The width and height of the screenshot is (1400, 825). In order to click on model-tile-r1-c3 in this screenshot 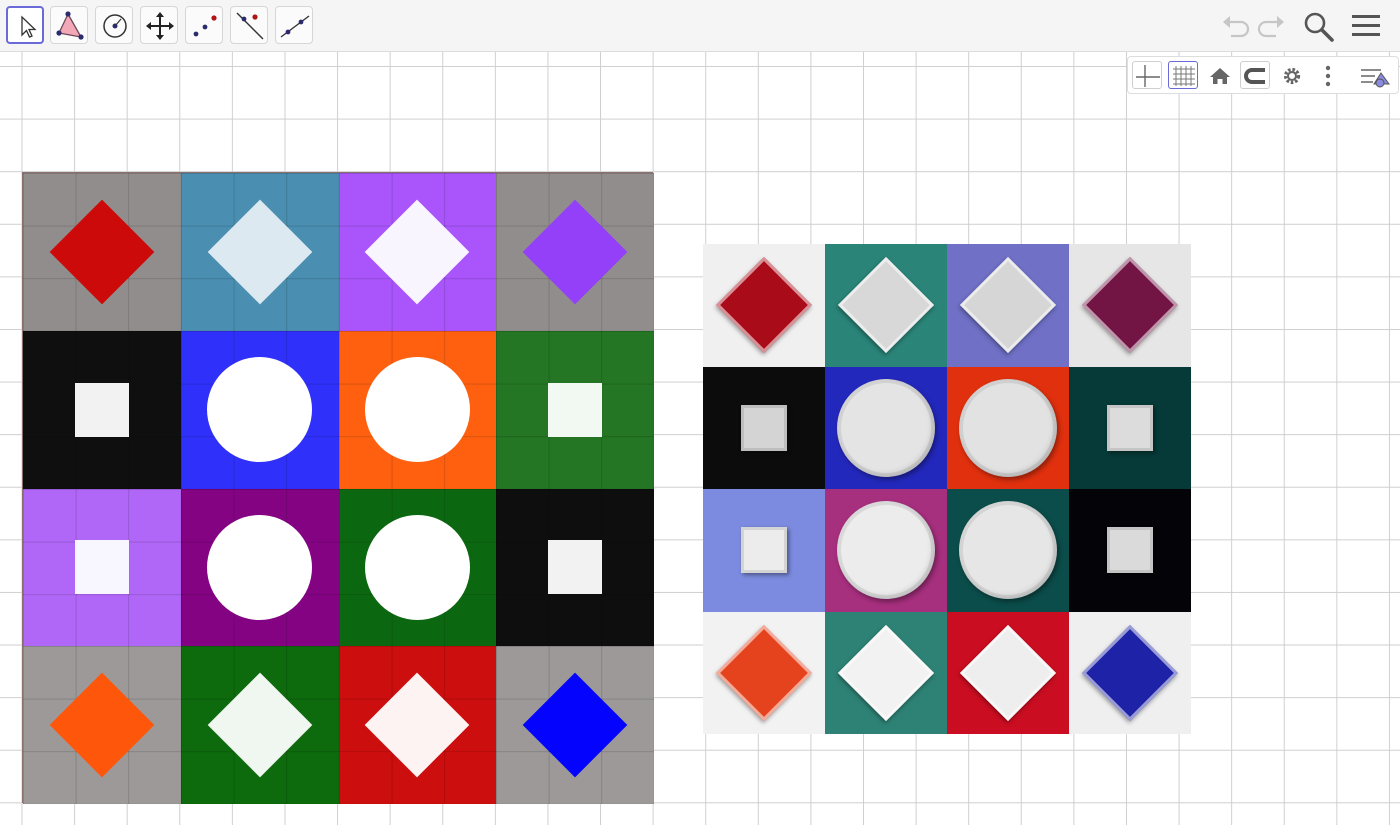, I will do `click(417, 252)`.